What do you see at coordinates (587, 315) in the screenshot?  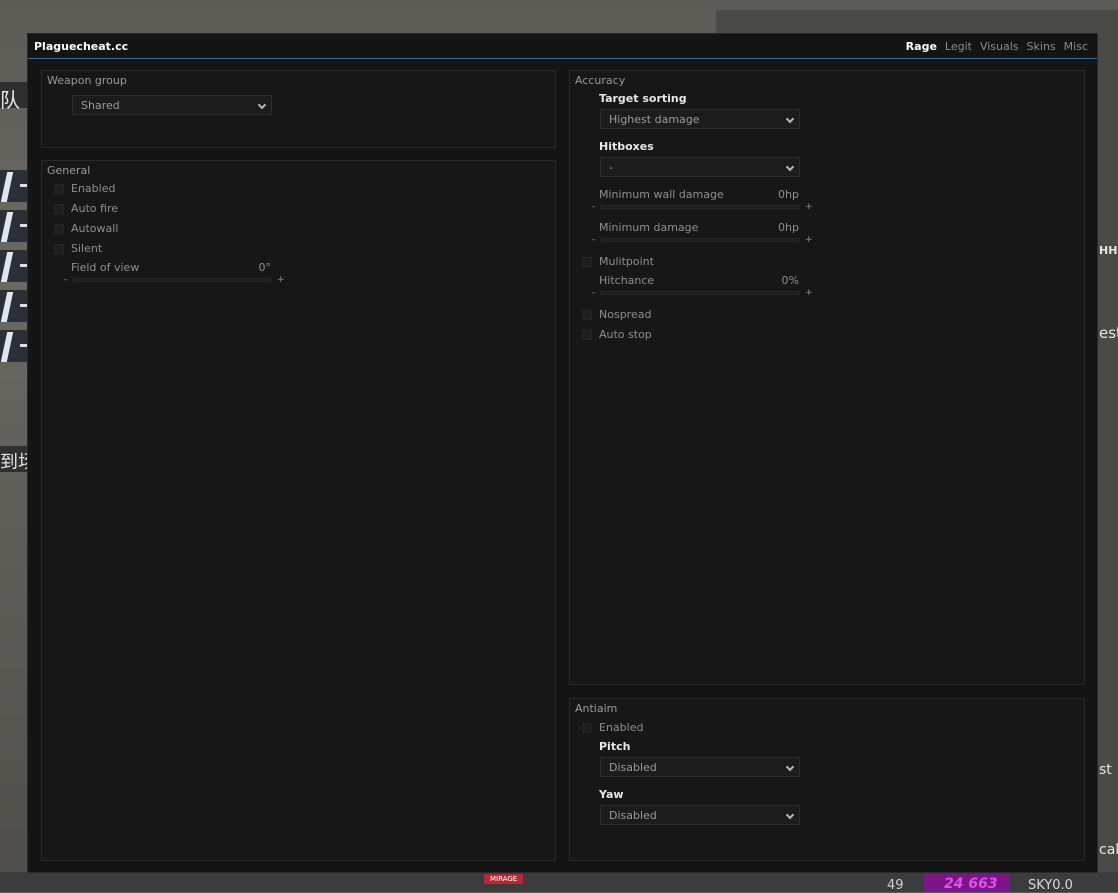 I see `nospread-checkbox` at bounding box center [587, 315].